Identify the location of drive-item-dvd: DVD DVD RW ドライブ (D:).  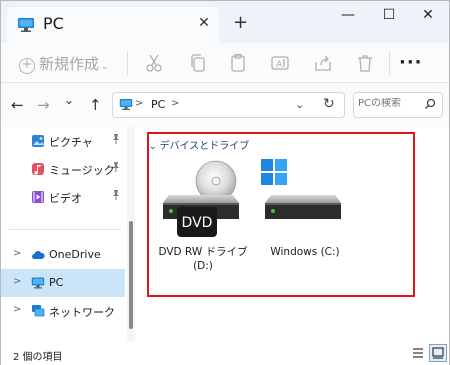
(203, 224).